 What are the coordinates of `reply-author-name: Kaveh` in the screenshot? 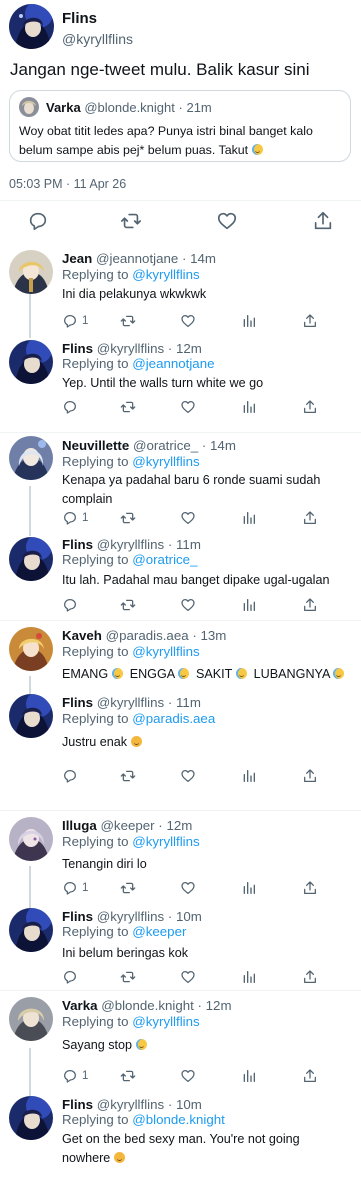 It's located at (82, 635).